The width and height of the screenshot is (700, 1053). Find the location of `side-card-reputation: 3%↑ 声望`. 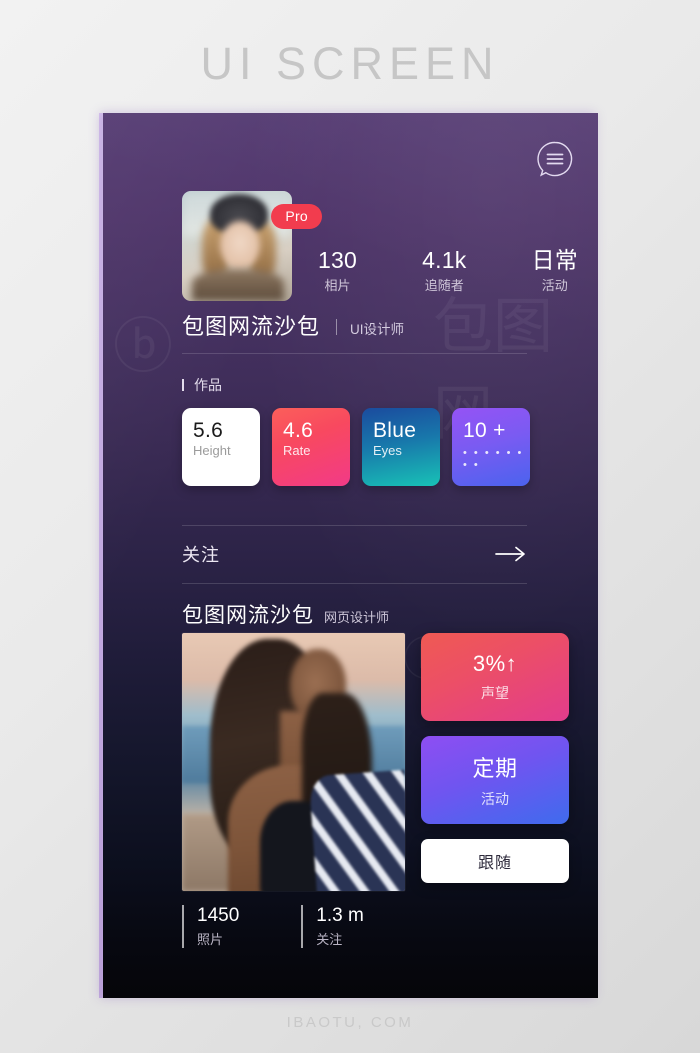

side-card-reputation: 3%↑ 声望 is located at coordinates (495, 677).